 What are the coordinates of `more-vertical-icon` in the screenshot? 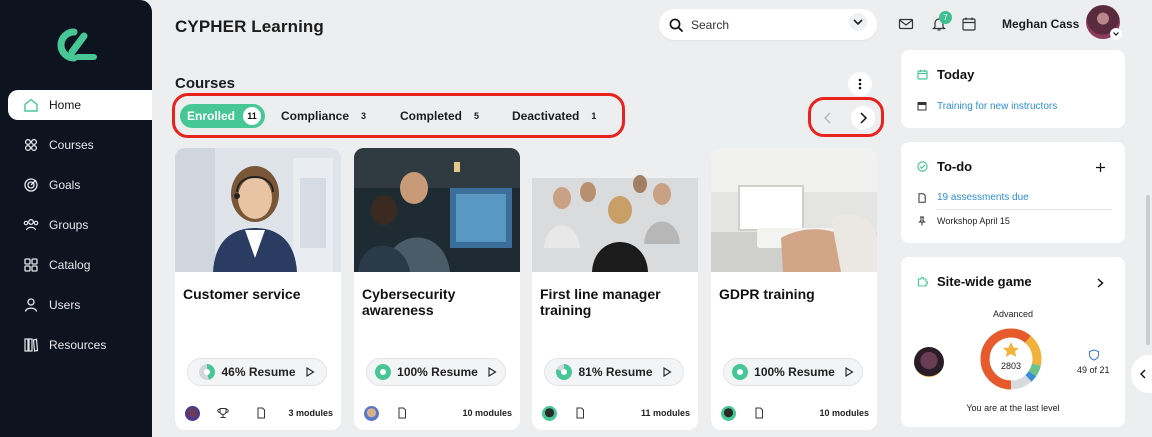 It's located at (860, 84).